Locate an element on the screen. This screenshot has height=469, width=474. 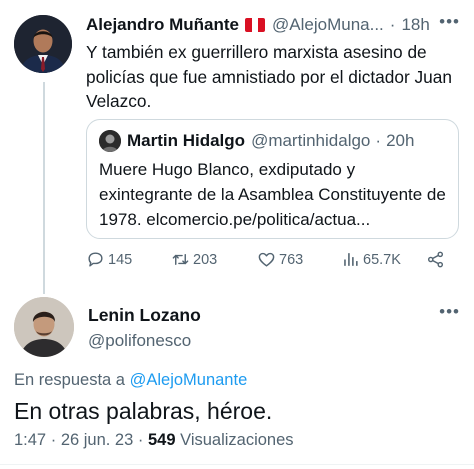
quoted-timestamp: 20h is located at coordinates (400, 140).